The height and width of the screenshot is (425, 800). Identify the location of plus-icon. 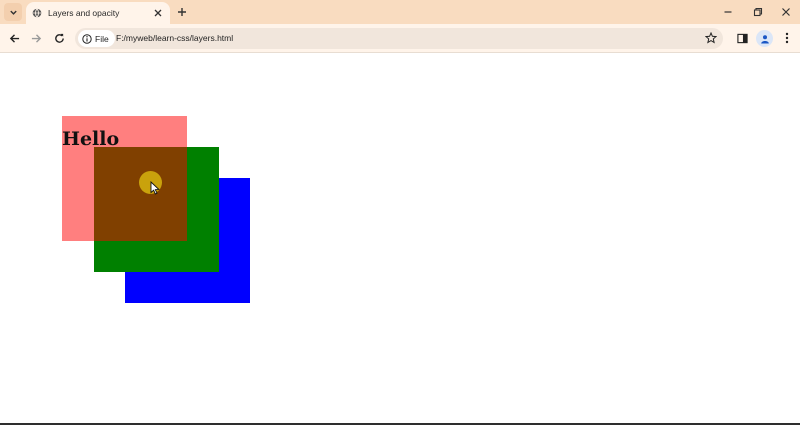
(182, 12).